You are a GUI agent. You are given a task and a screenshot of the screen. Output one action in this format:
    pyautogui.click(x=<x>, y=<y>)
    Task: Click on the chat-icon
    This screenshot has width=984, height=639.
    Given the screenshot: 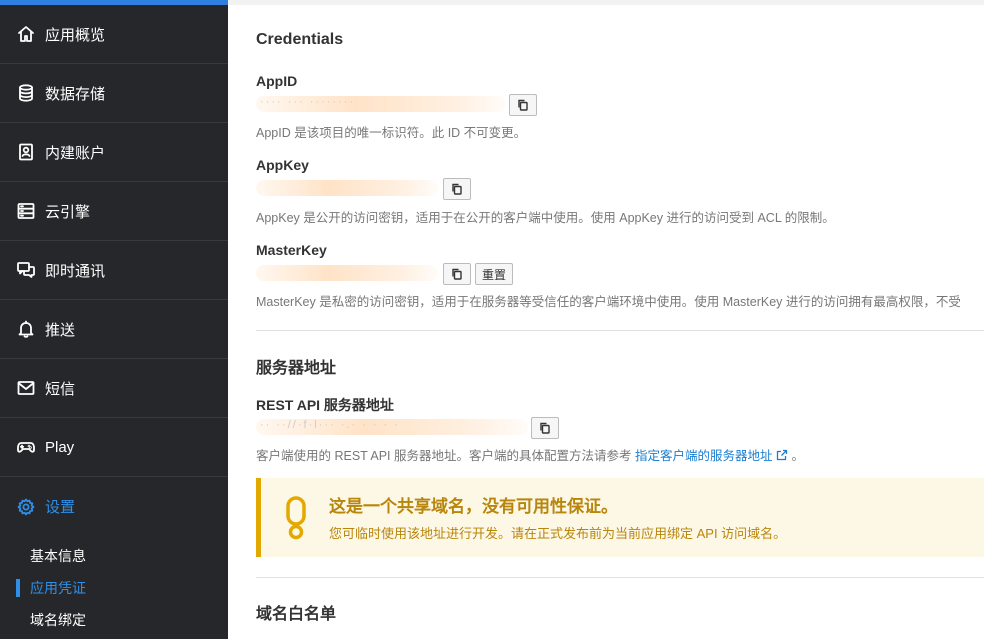 What is the action you would take?
    pyautogui.click(x=26, y=270)
    